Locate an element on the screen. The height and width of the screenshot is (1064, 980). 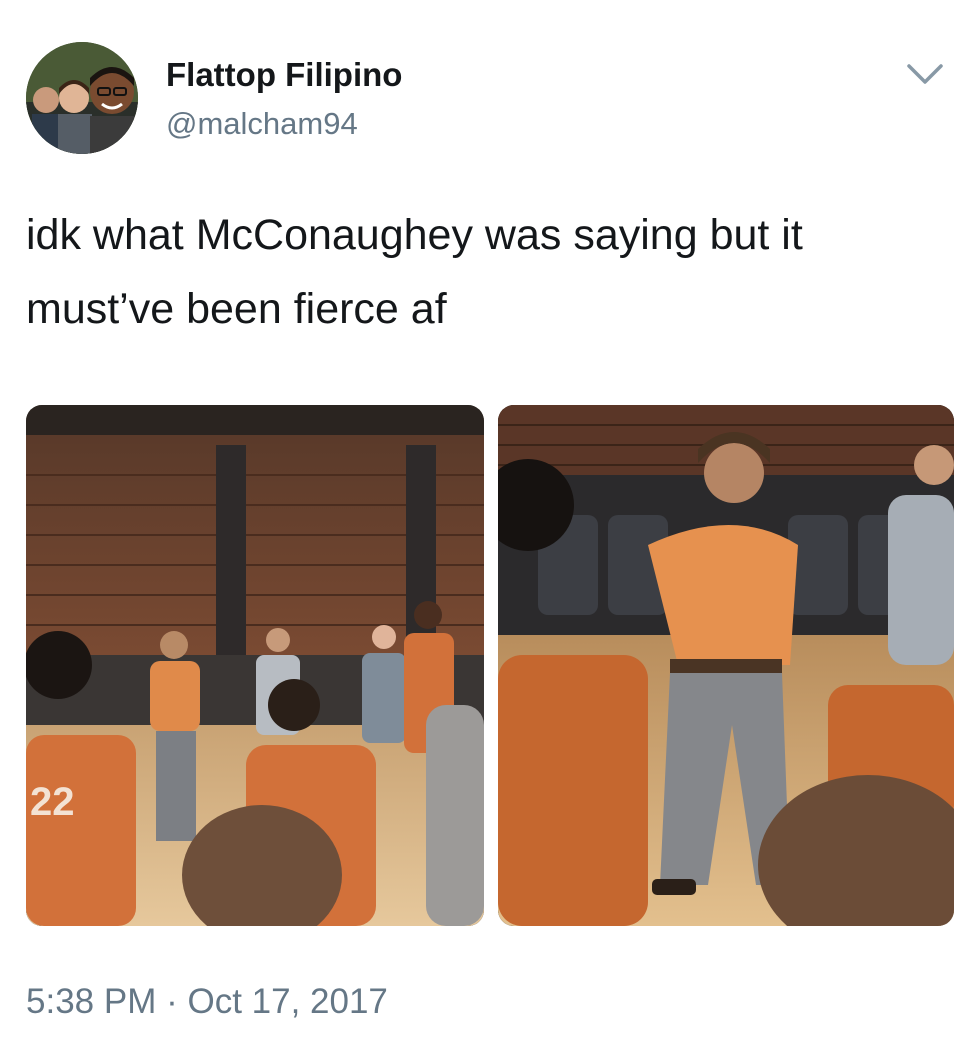
tweet-text-line: idk what McConaughey was saying but it is located at coordinates (414, 235).